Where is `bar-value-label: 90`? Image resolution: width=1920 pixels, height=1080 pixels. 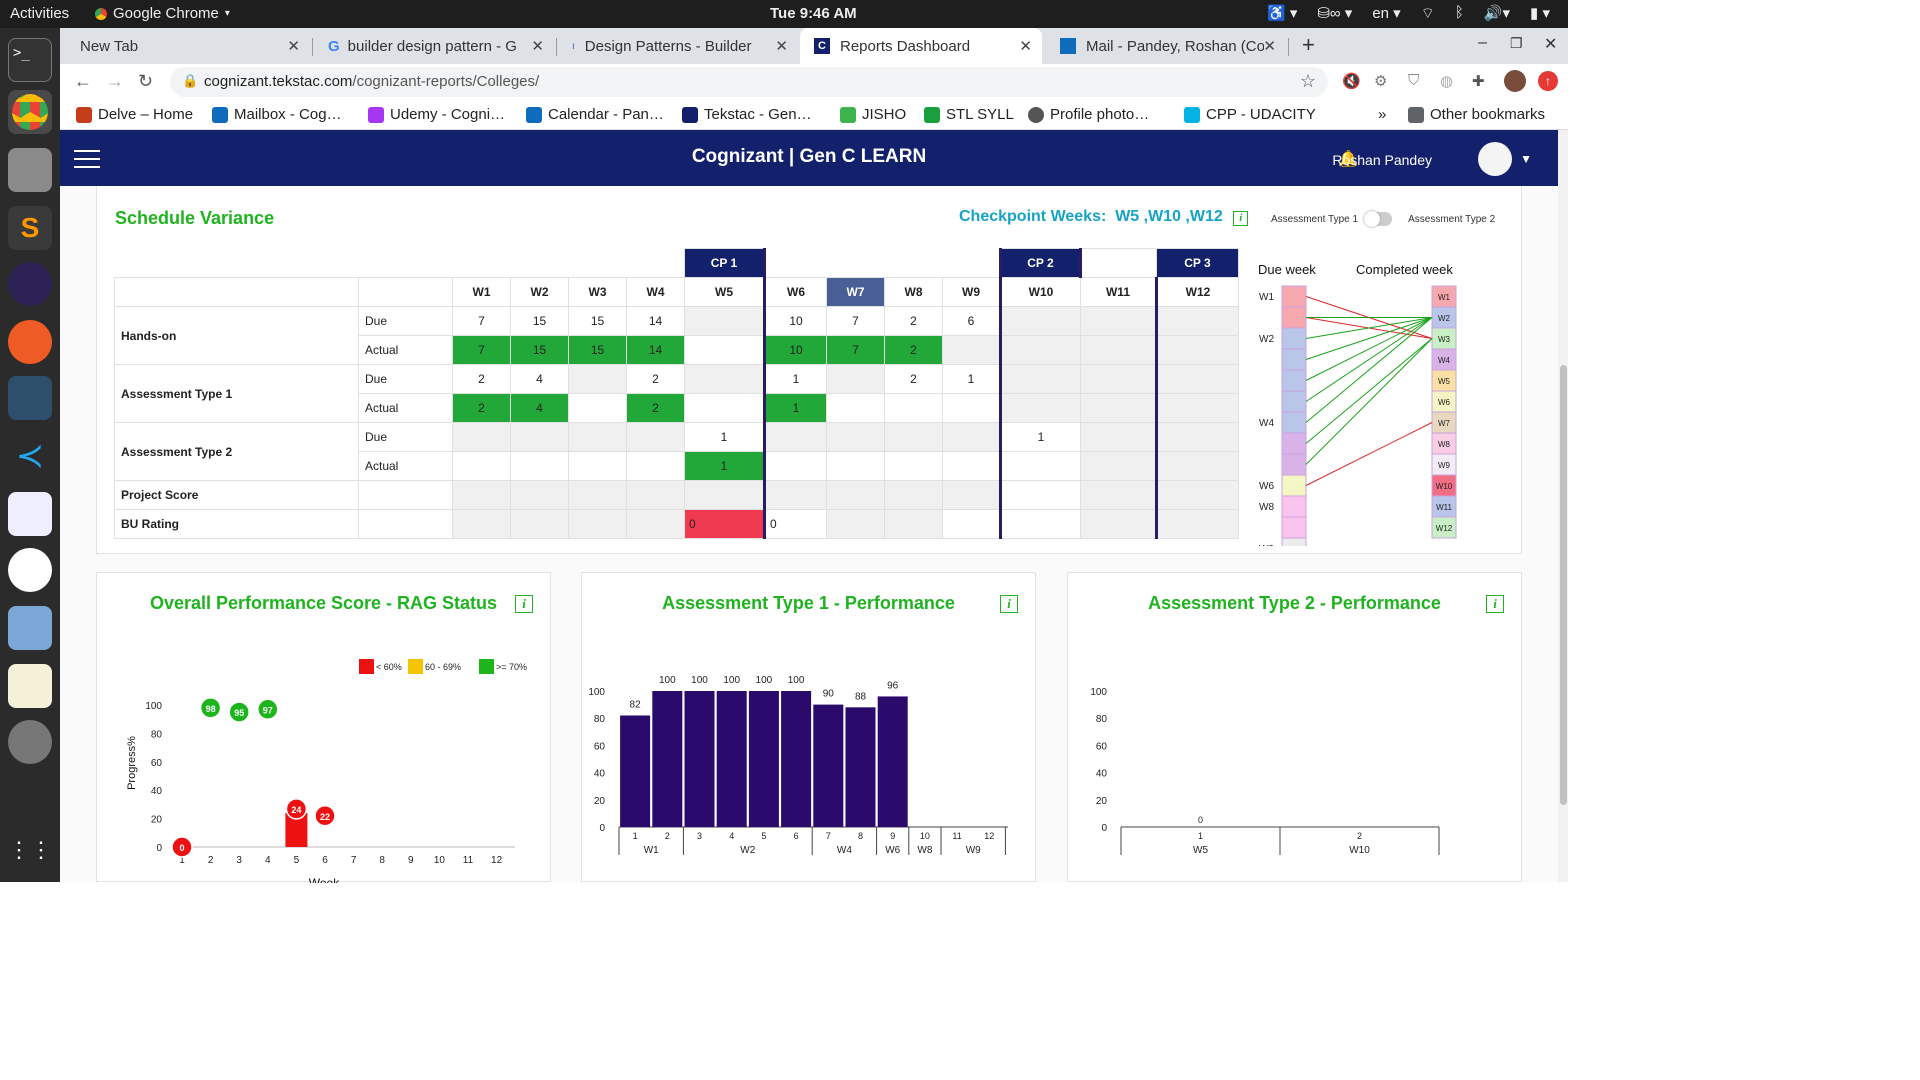 bar-value-label: 90 is located at coordinates (829, 694).